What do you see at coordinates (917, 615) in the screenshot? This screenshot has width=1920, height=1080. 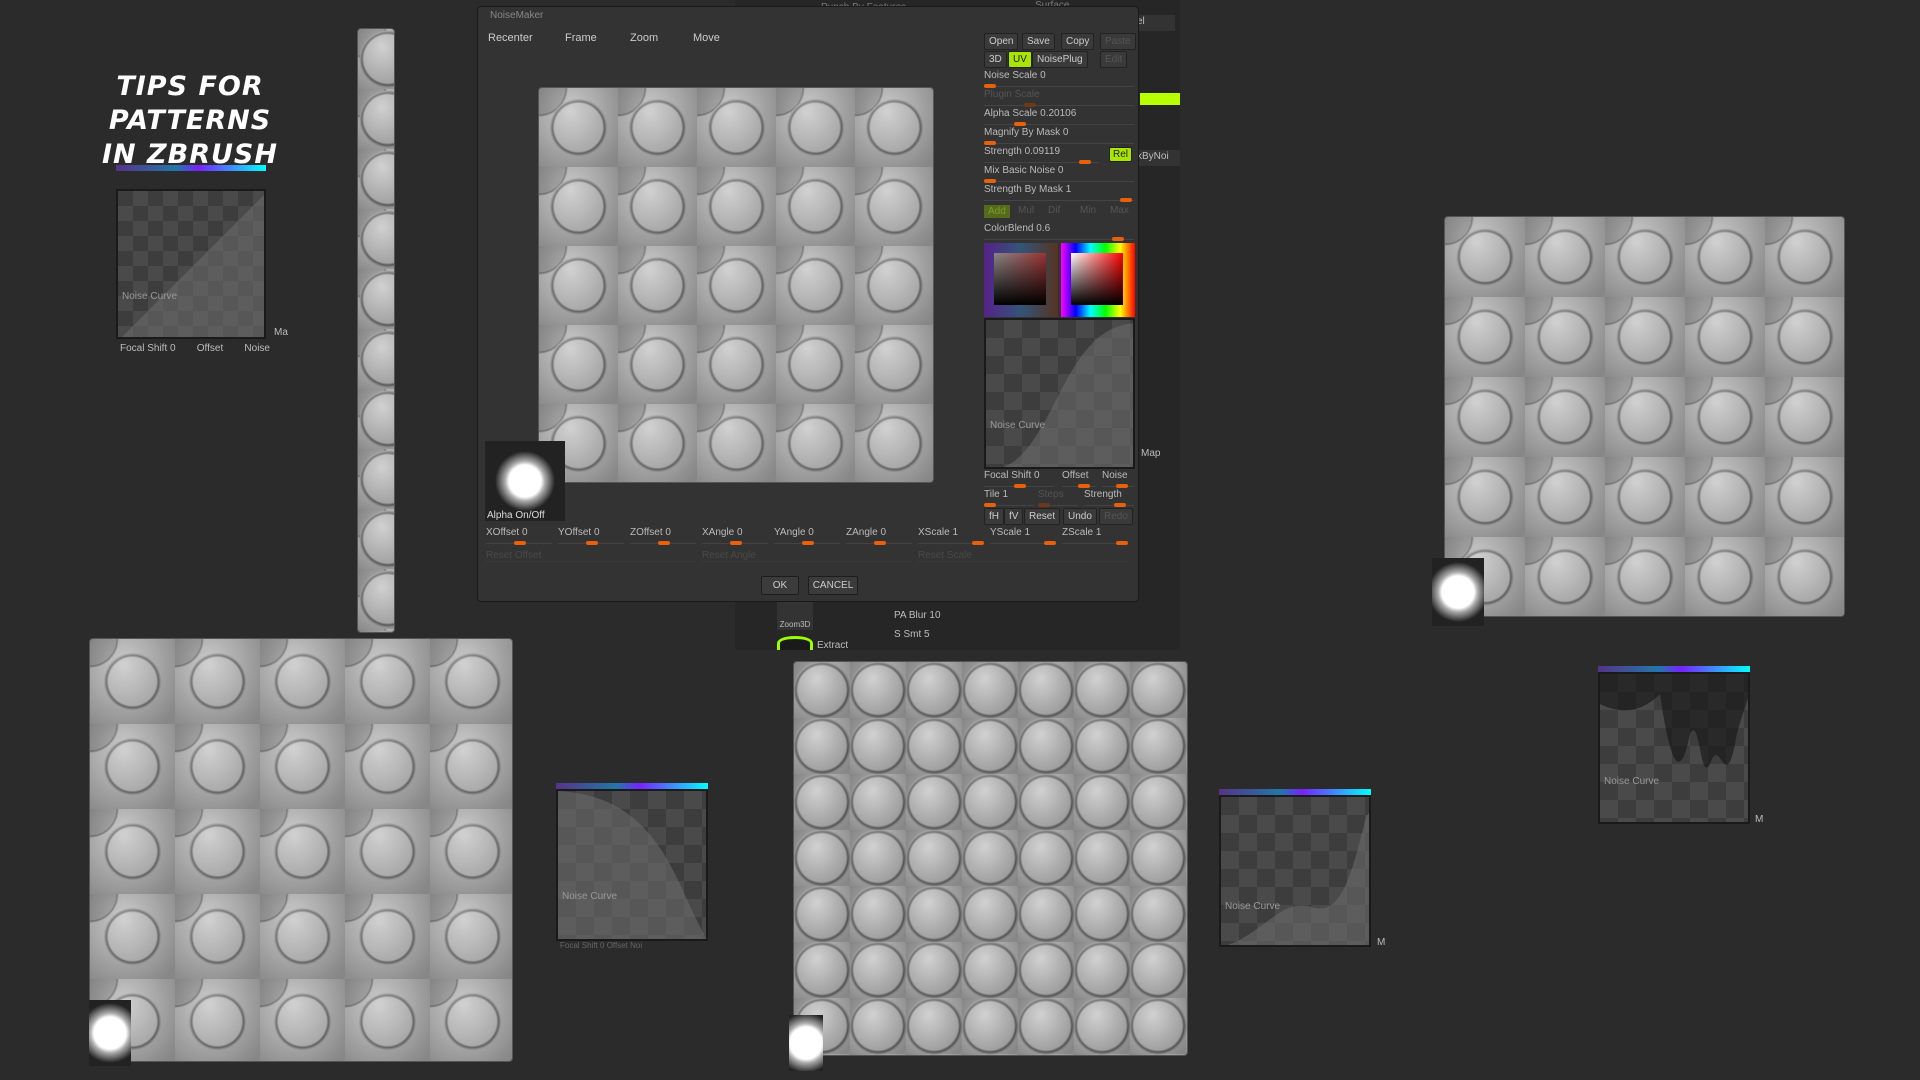 I see `pa-blur-slider: PA Blur 10` at bounding box center [917, 615].